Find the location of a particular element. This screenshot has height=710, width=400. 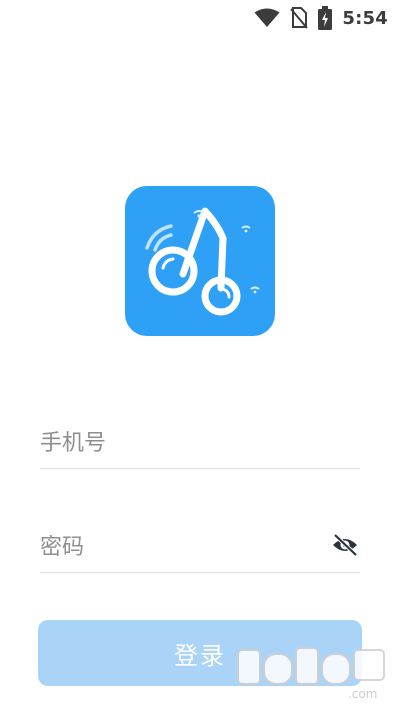

battery-charging-icon is located at coordinates (325, 18).